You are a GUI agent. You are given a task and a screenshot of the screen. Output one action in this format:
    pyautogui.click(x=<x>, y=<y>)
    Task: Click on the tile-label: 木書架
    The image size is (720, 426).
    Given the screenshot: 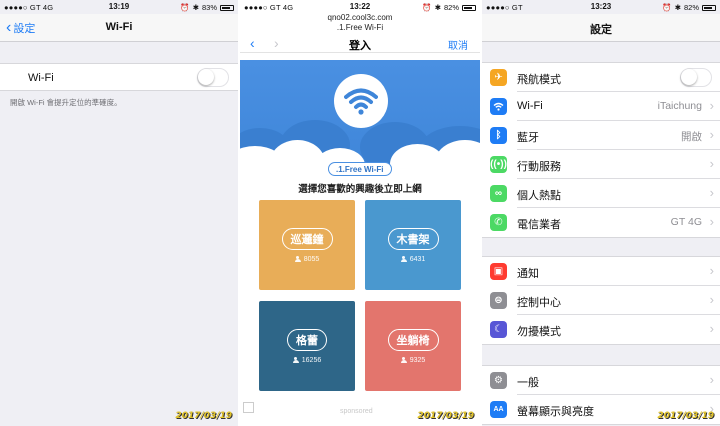 What is the action you would take?
    pyautogui.click(x=413, y=238)
    